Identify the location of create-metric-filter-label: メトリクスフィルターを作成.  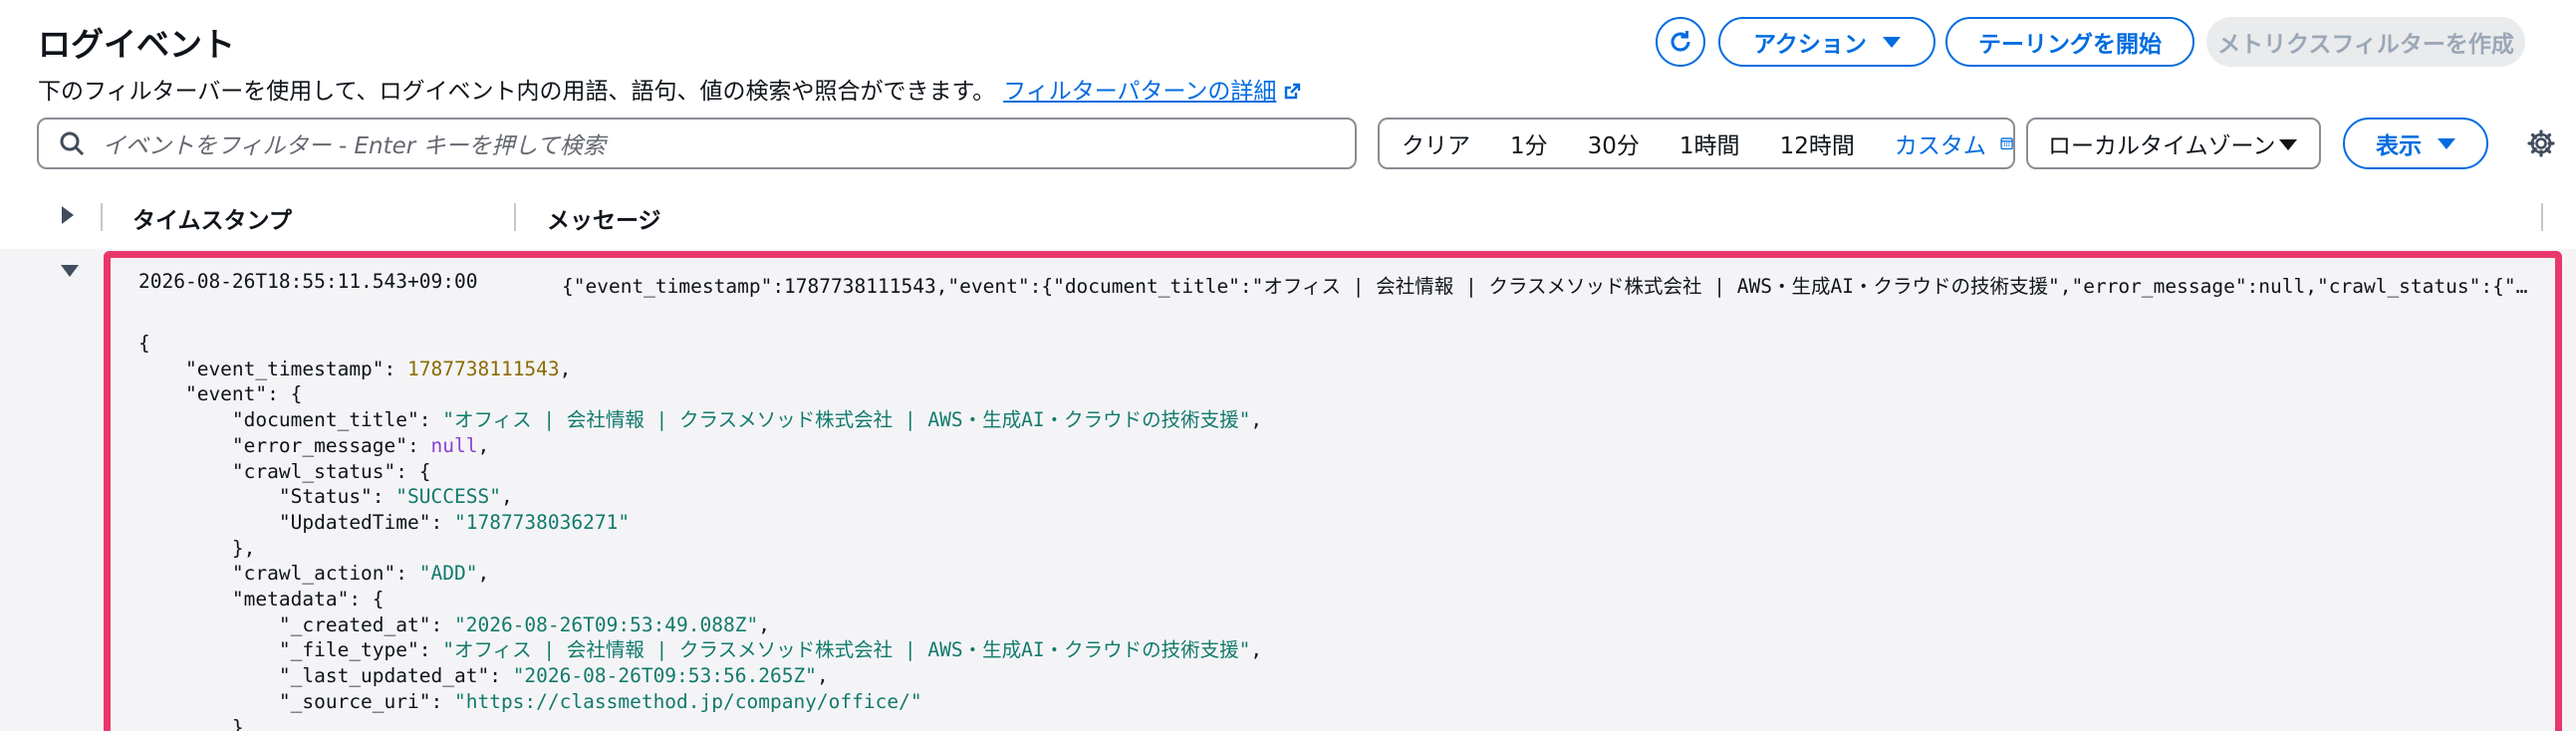
(2365, 45).